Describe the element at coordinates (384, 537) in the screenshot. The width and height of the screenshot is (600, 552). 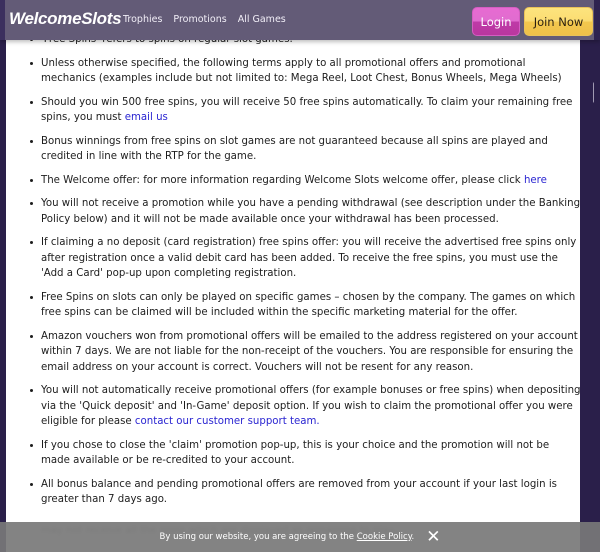
I see `cookie-policy-link: Cookie Policy` at that location.